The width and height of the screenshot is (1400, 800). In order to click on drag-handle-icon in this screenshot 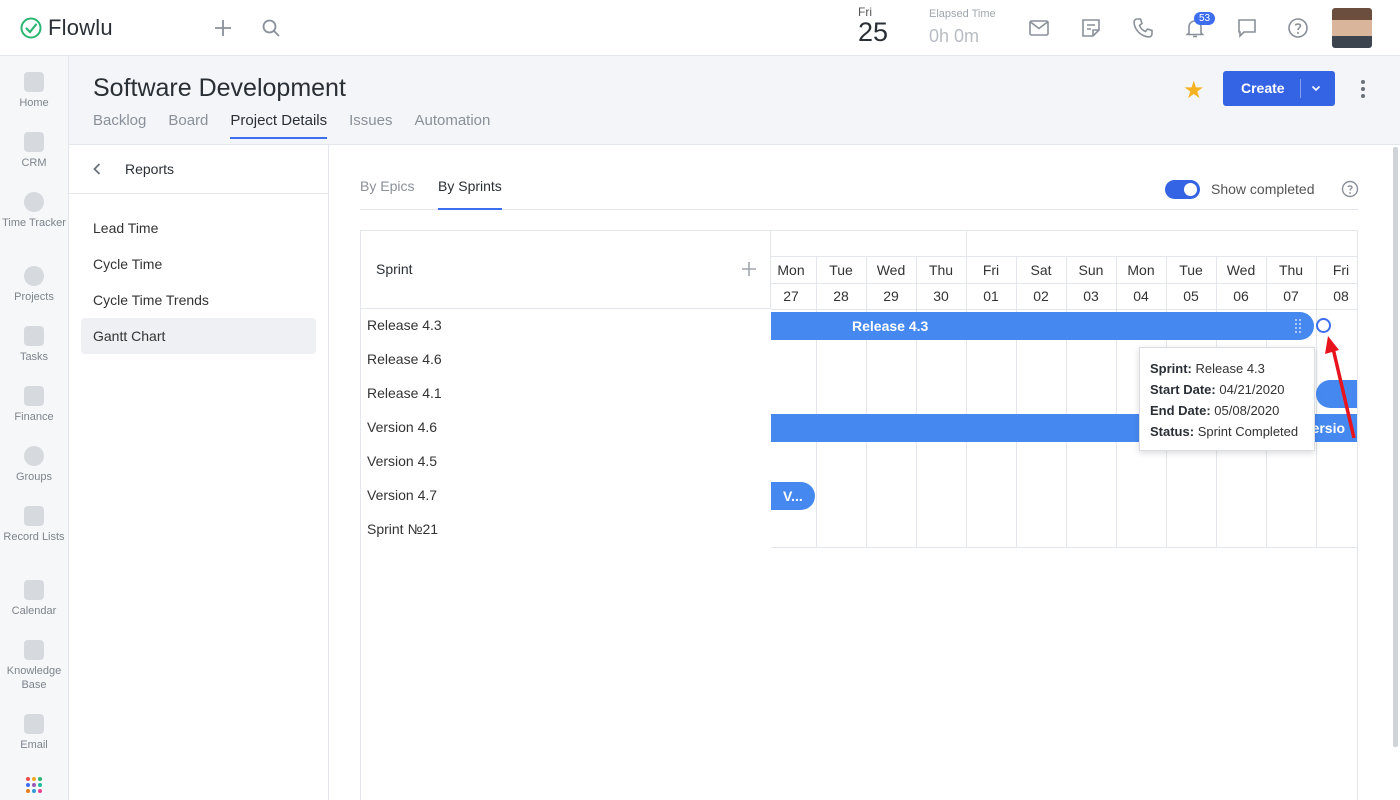, I will do `click(1298, 326)`.